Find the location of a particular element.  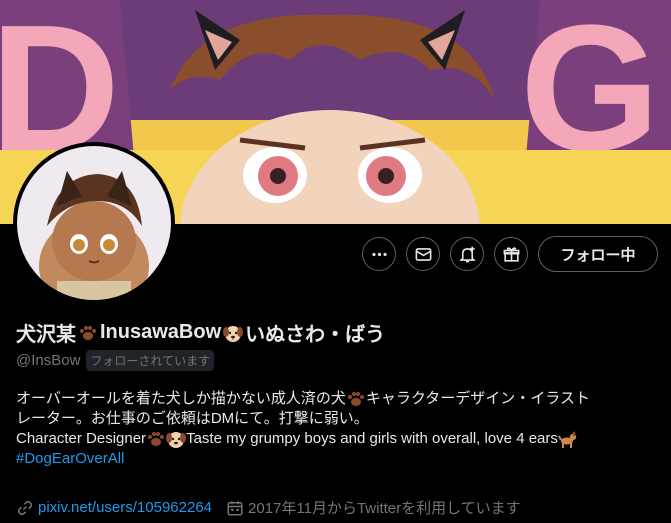

profile-actions: フォロー中 is located at coordinates (510, 254).